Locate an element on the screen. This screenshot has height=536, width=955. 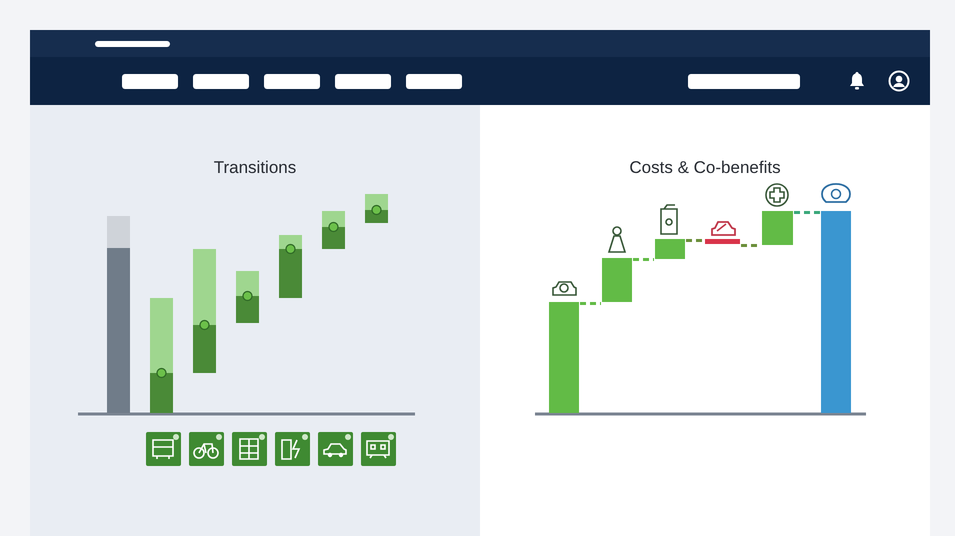
search-placeholder is located at coordinates (744, 81).